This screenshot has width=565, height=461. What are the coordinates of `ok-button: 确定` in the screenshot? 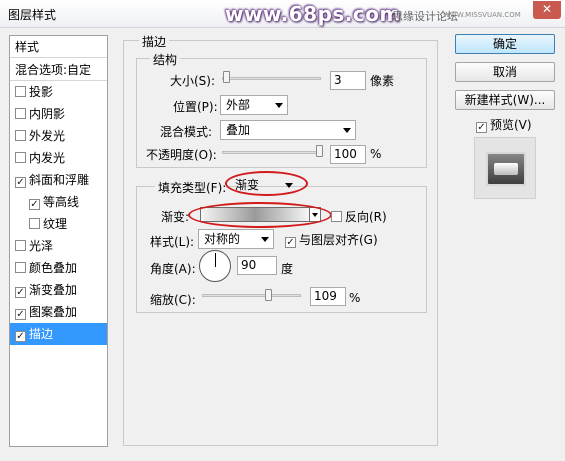 It's located at (505, 44).